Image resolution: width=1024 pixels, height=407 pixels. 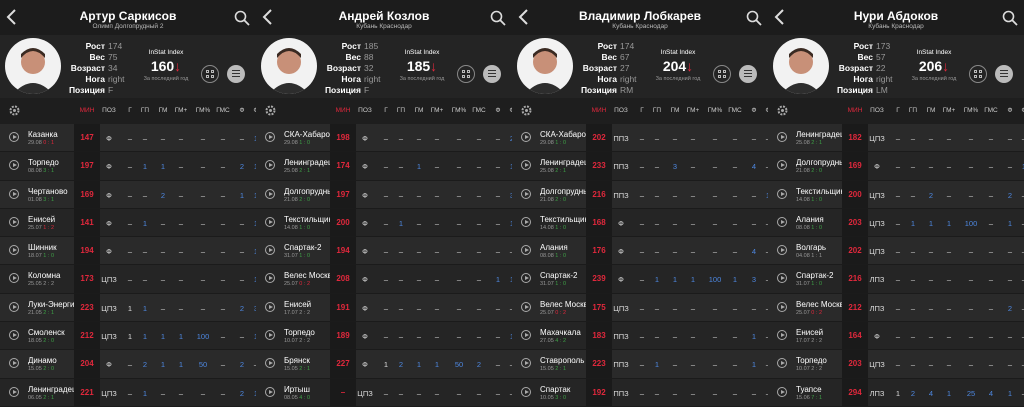 What do you see at coordinates (640, 336) in the screenshot?
I see `match-row: Махачкала27.05 4 : 2183ППЗ––––––1–` at bounding box center [640, 336].